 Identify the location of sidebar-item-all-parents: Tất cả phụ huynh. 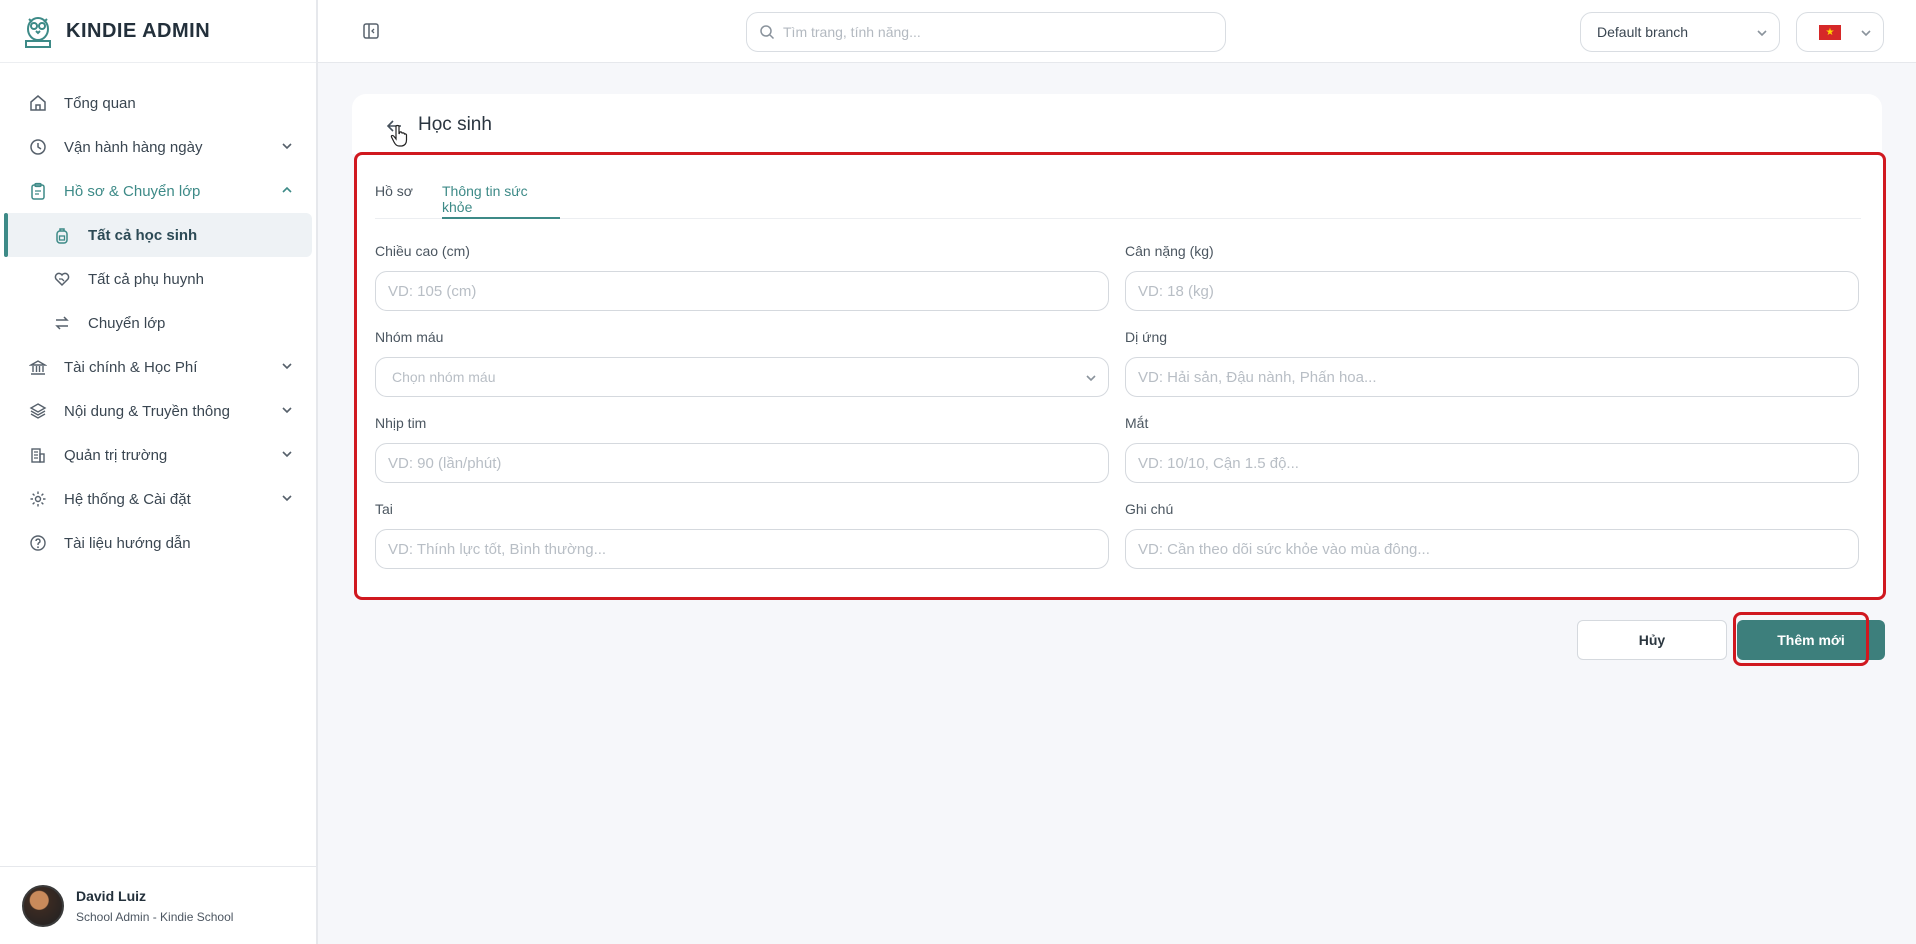
(158, 279).